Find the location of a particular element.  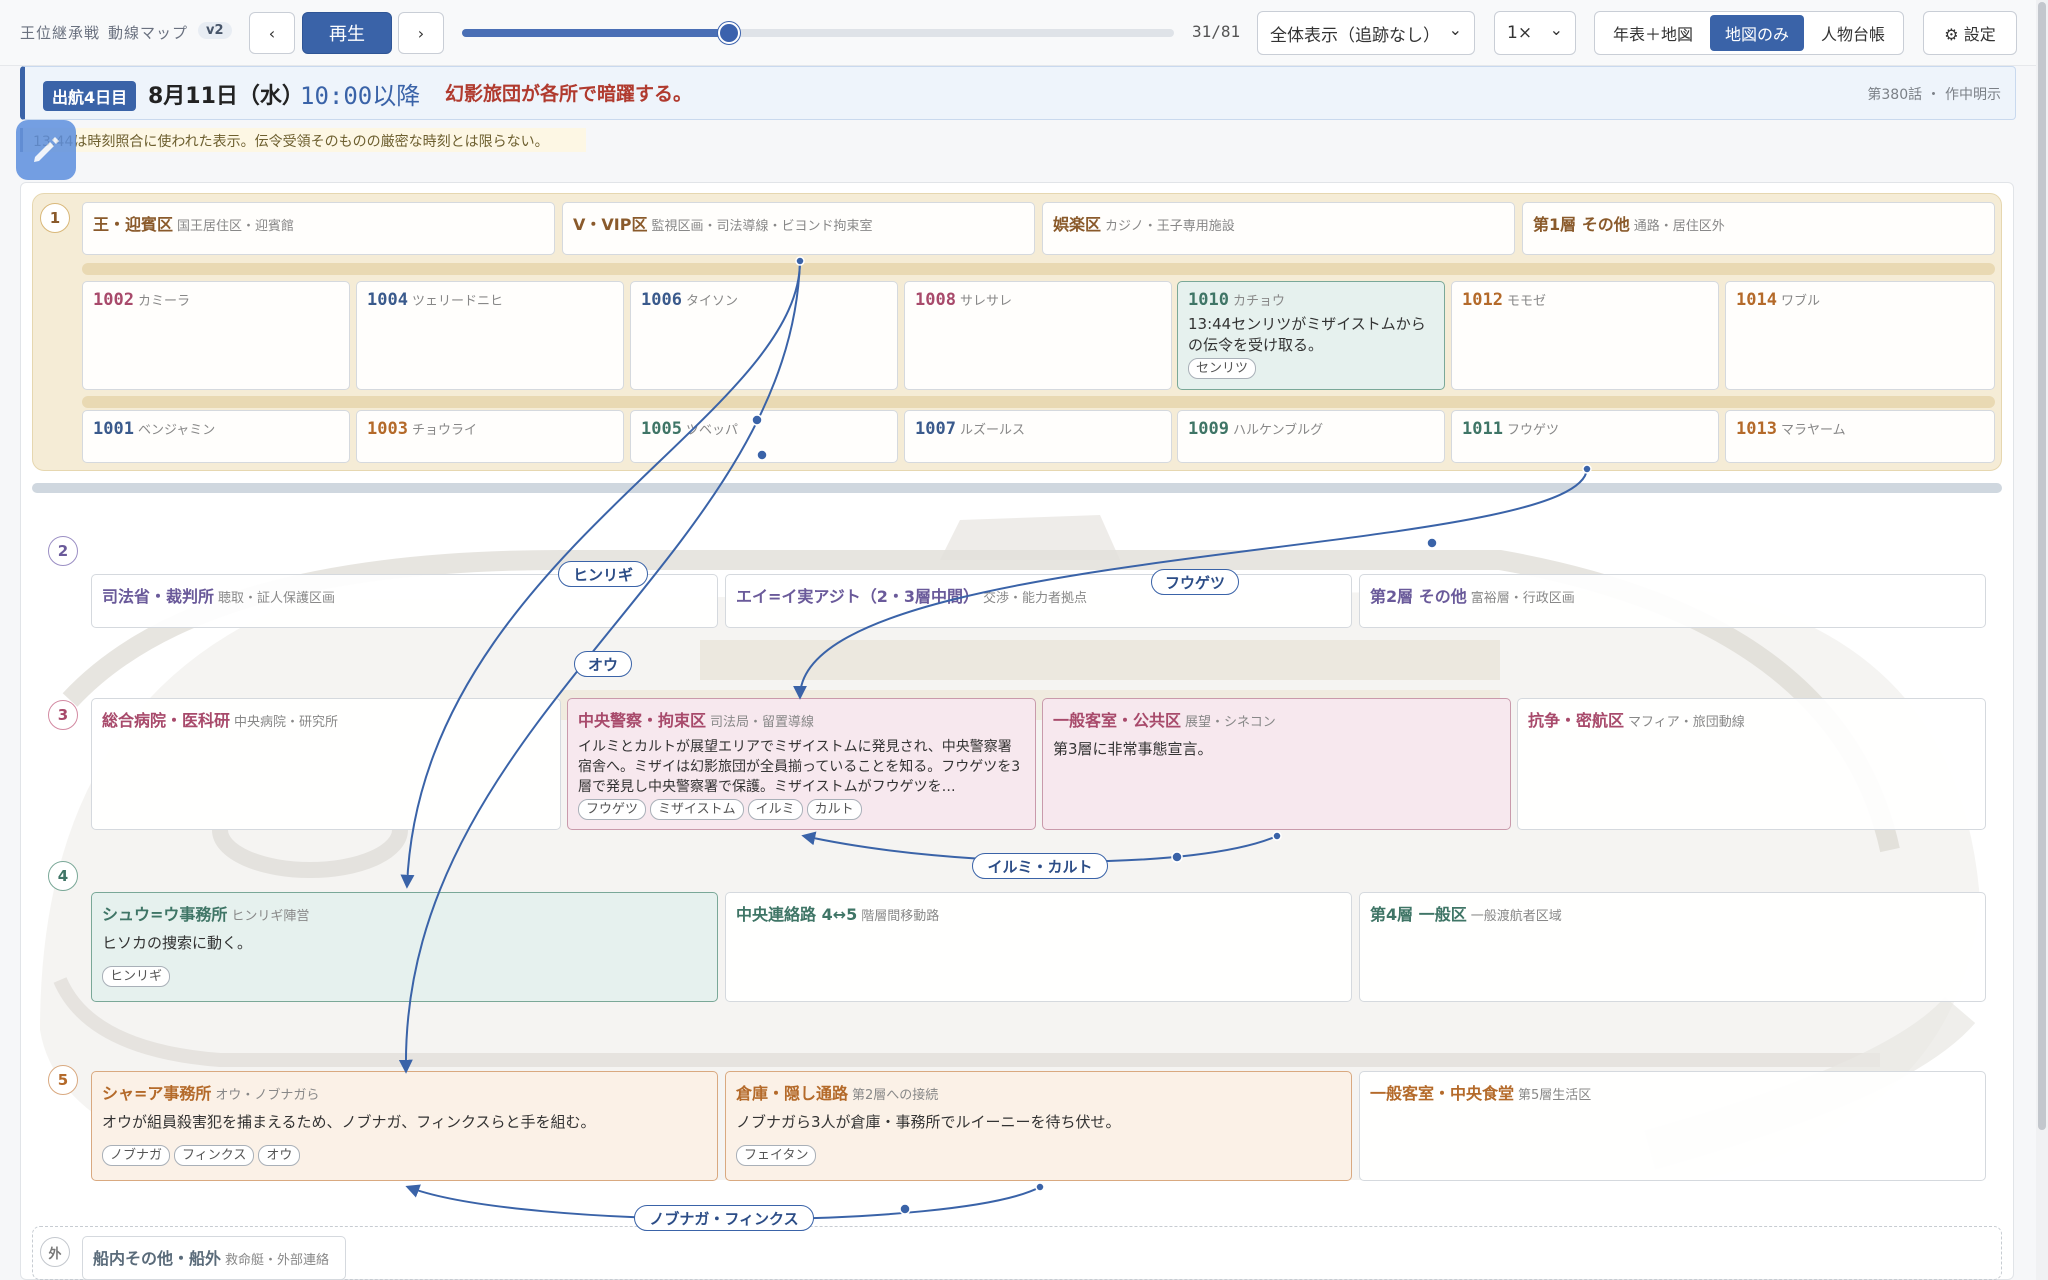

zone-subtitle: 聴取・証人保護区画 is located at coordinates (277, 598).